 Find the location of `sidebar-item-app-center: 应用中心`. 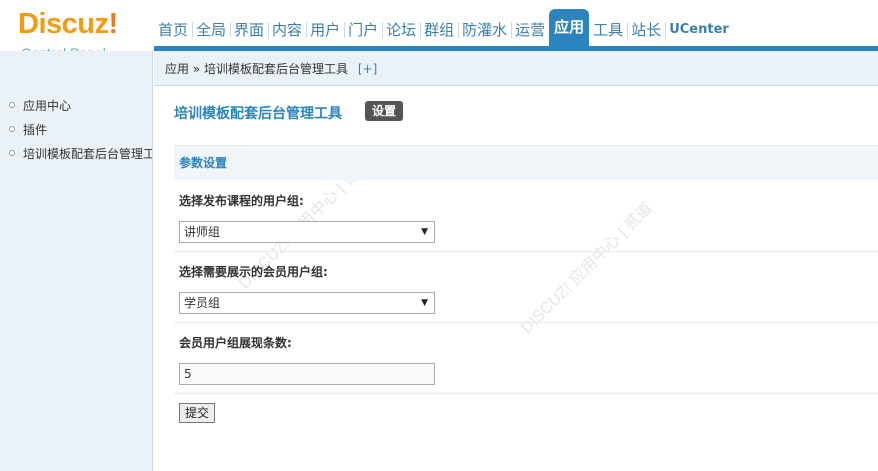

sidebar-item-app-center: 应用中心 is located at coordinates (76, 106).